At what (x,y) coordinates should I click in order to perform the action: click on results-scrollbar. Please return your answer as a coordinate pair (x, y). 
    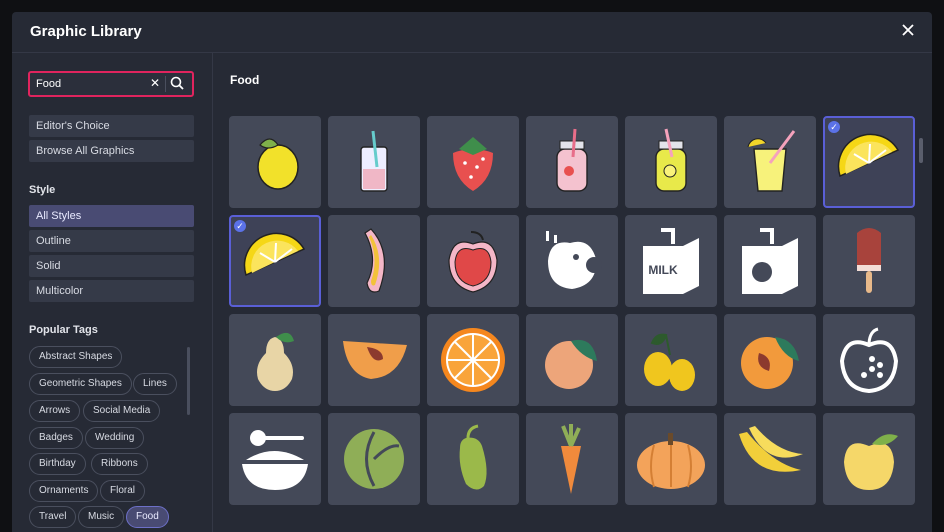
    Looking at the image, I should click on (921, 150).